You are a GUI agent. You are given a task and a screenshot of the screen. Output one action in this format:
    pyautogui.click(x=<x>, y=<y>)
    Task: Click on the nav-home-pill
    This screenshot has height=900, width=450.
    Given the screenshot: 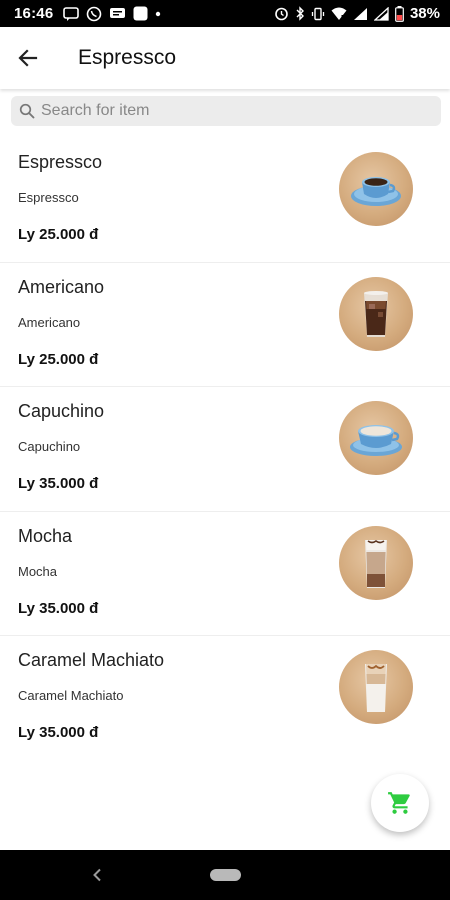 What is the action you would take?
    pyautogui.click(x=225, y=875)
    